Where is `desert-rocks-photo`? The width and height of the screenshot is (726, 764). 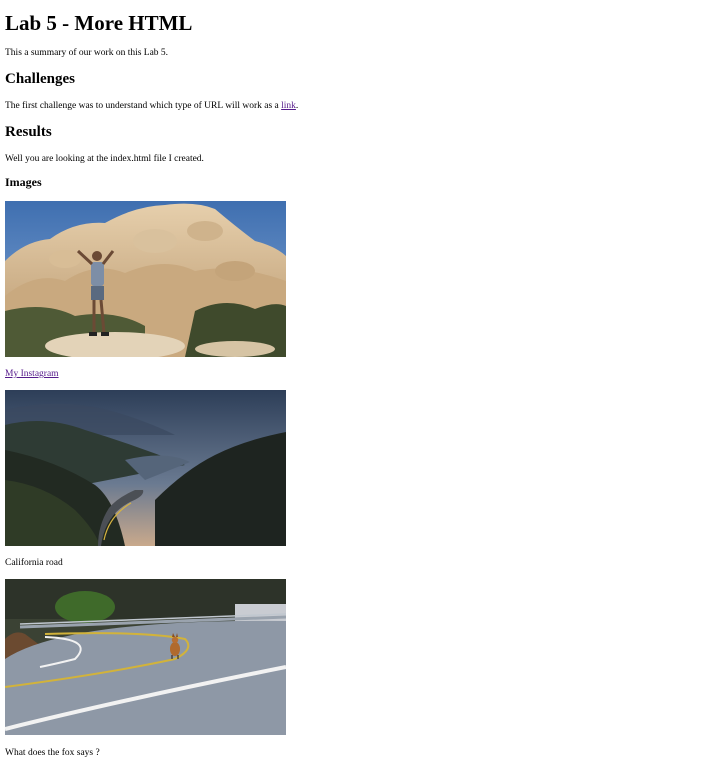 desert-rocks-photo is located at coordinates (145, 279).